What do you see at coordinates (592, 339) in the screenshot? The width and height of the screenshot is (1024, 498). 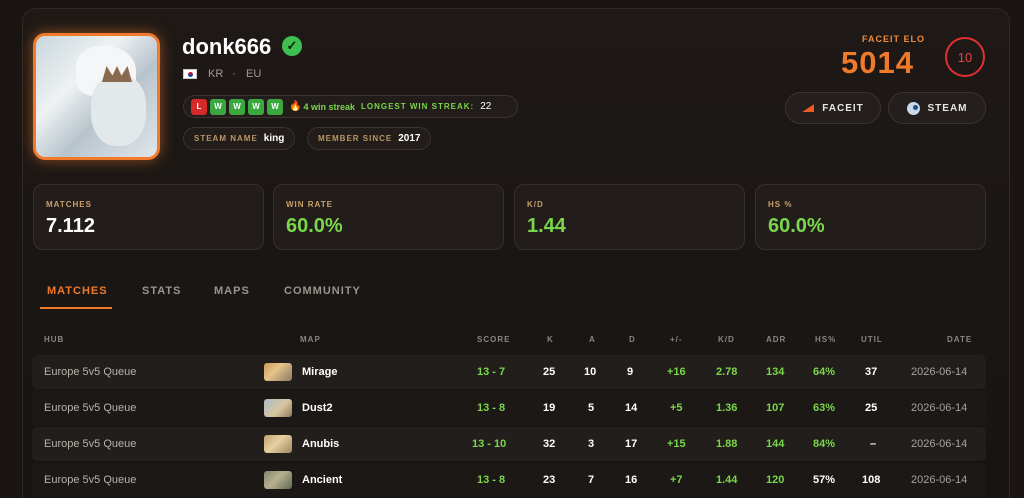 I see `column-header-a: A` at bounding box center [592, 339].